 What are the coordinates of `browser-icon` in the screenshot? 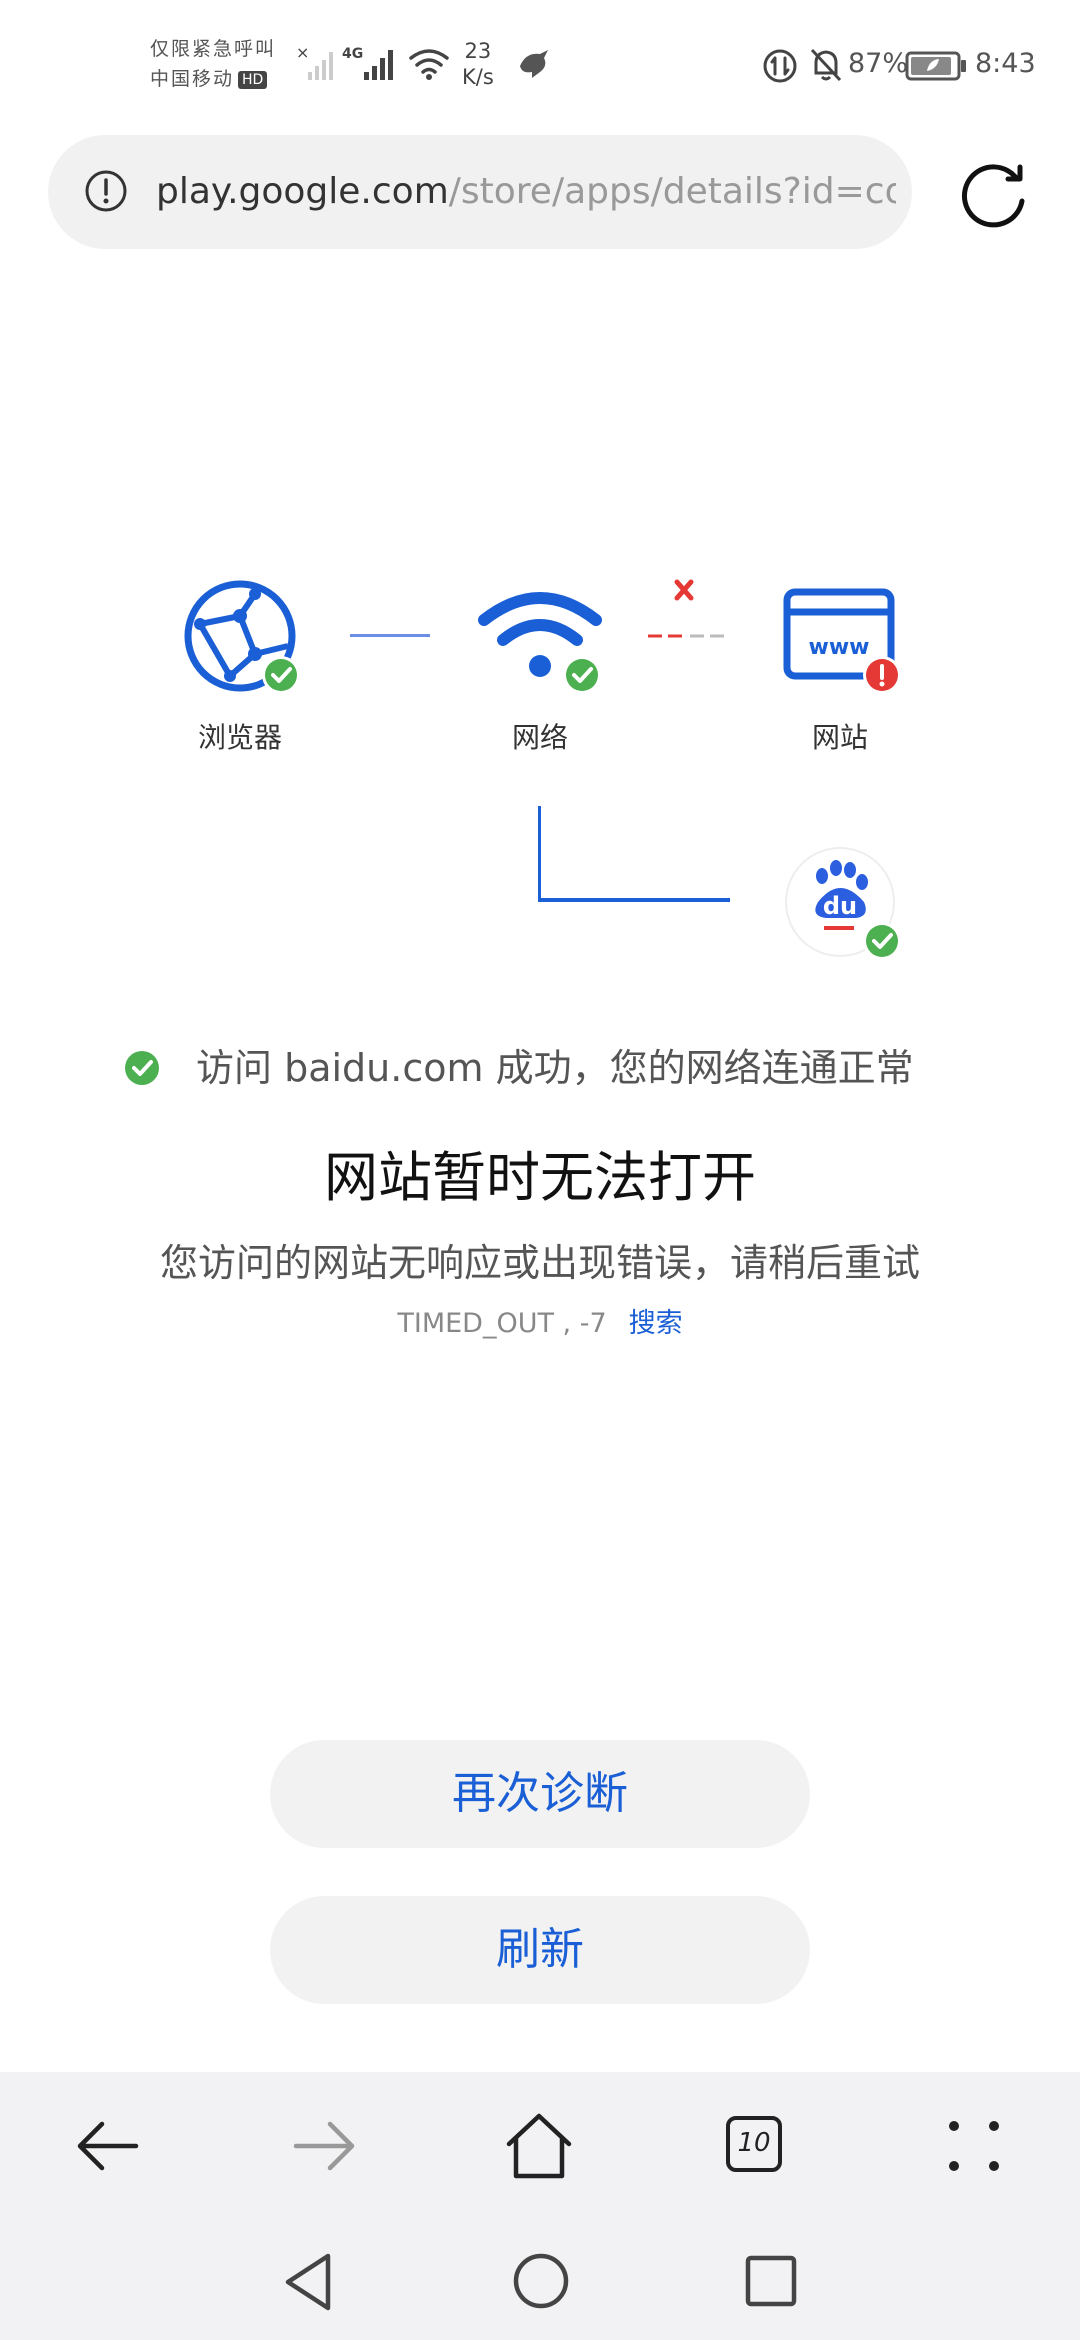 It's located at (242, 637).